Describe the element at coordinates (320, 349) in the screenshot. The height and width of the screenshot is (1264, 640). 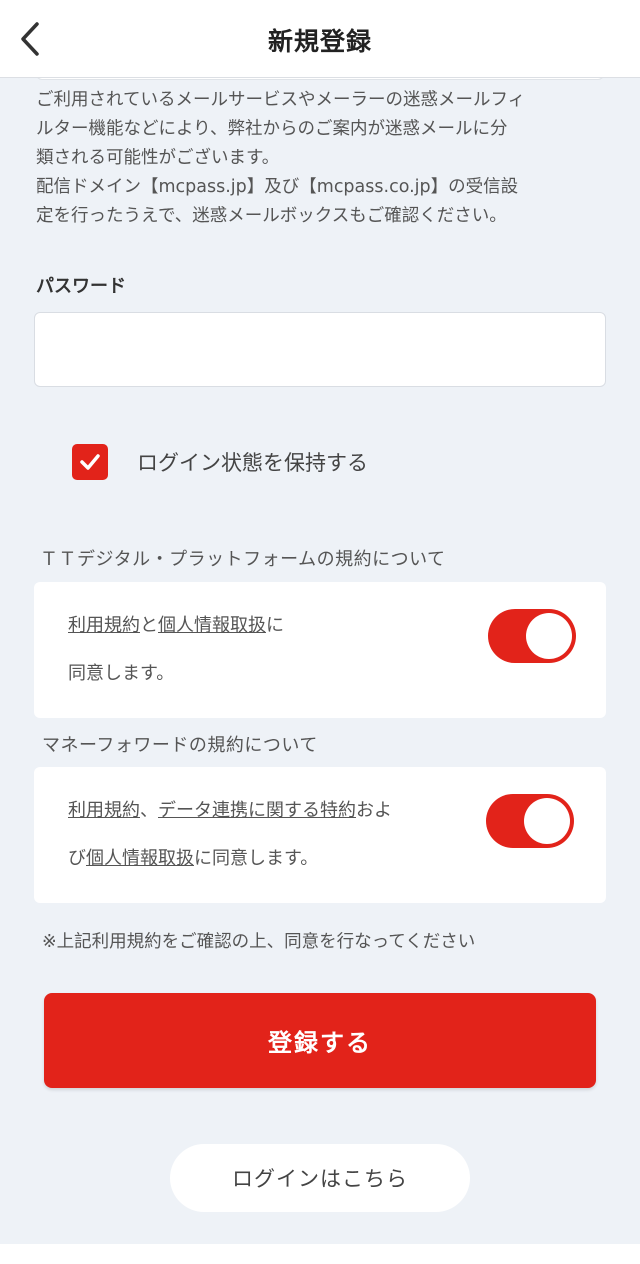
I see `password-input` at that location.